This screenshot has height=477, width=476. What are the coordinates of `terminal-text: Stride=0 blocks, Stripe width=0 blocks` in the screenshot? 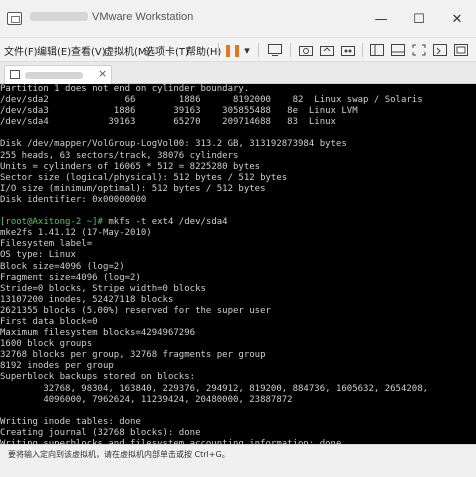 It's located at (103, 288).